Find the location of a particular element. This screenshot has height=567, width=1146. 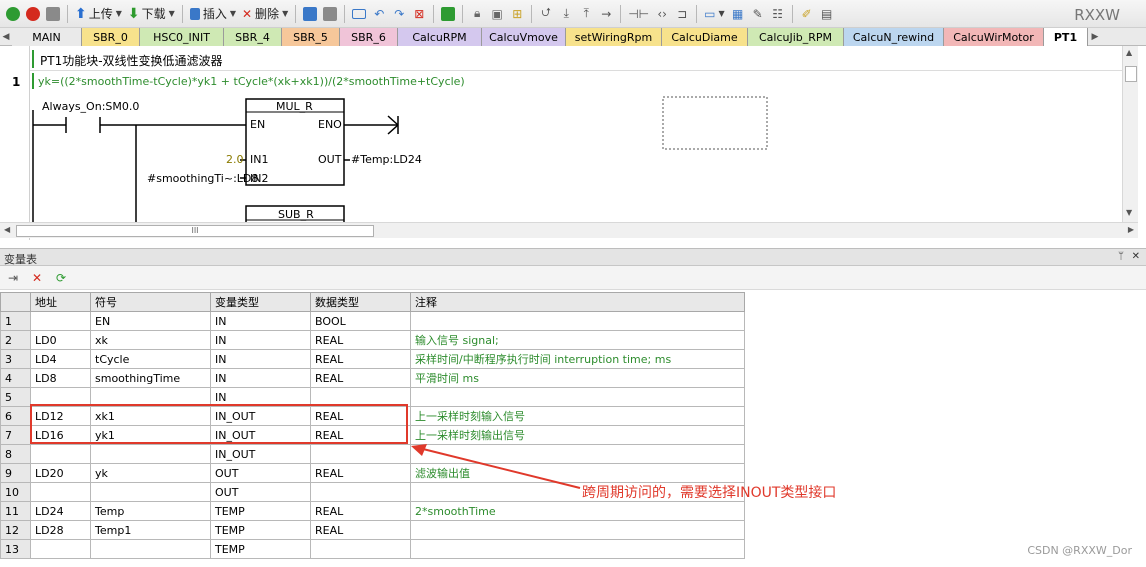

column-header: 地址 is located at coordinates (60, 302).